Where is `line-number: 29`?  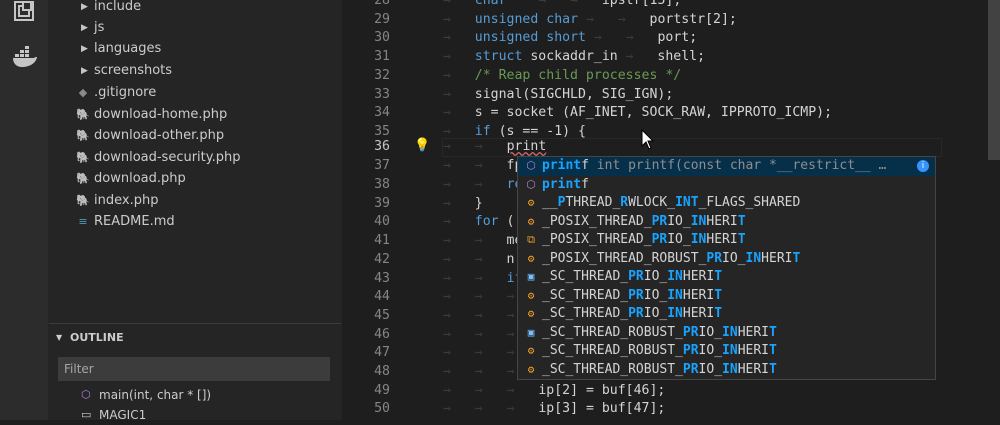
line-number: 29 is located at coordinates (382, 19).